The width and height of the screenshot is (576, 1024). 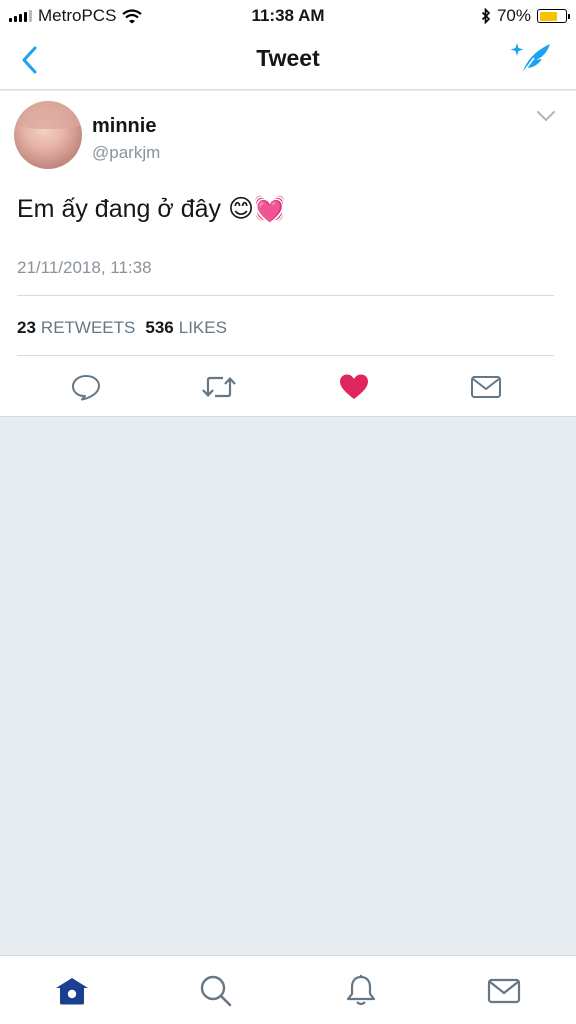 I want to click on tab-home, so click(x=72, y=991).